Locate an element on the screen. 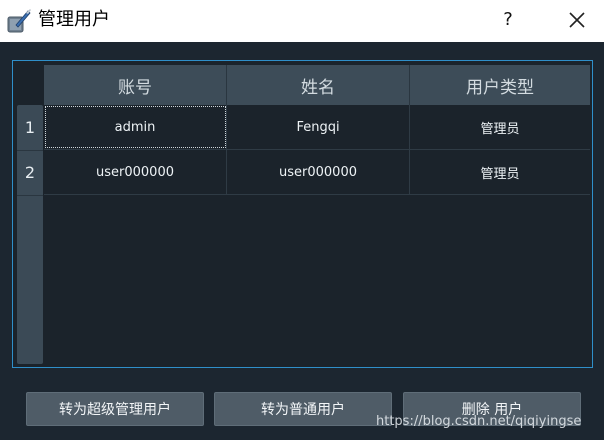 The image size is (604, 440). column-header-name: 姓名 is located at coordinates (318, 85).